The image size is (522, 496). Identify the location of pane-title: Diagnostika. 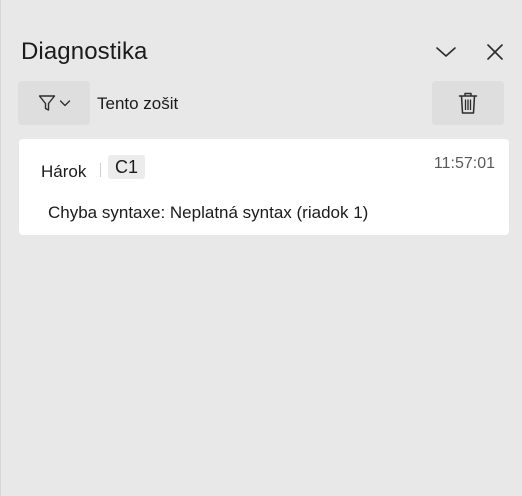
(84, 51).